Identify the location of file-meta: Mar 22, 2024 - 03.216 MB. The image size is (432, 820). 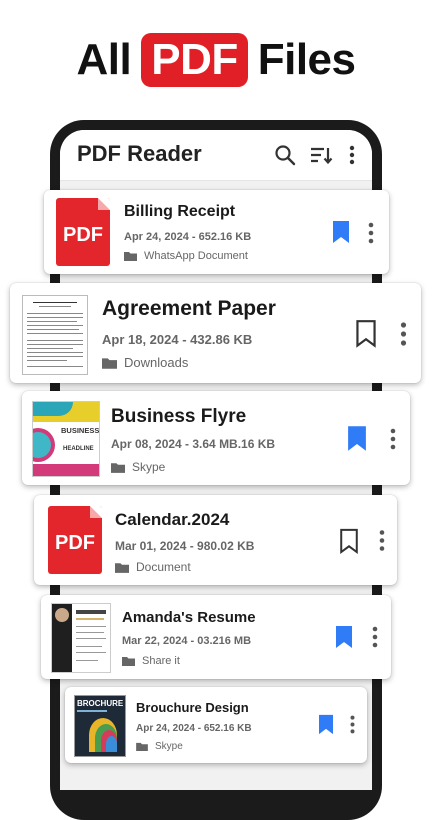
(187, 641).